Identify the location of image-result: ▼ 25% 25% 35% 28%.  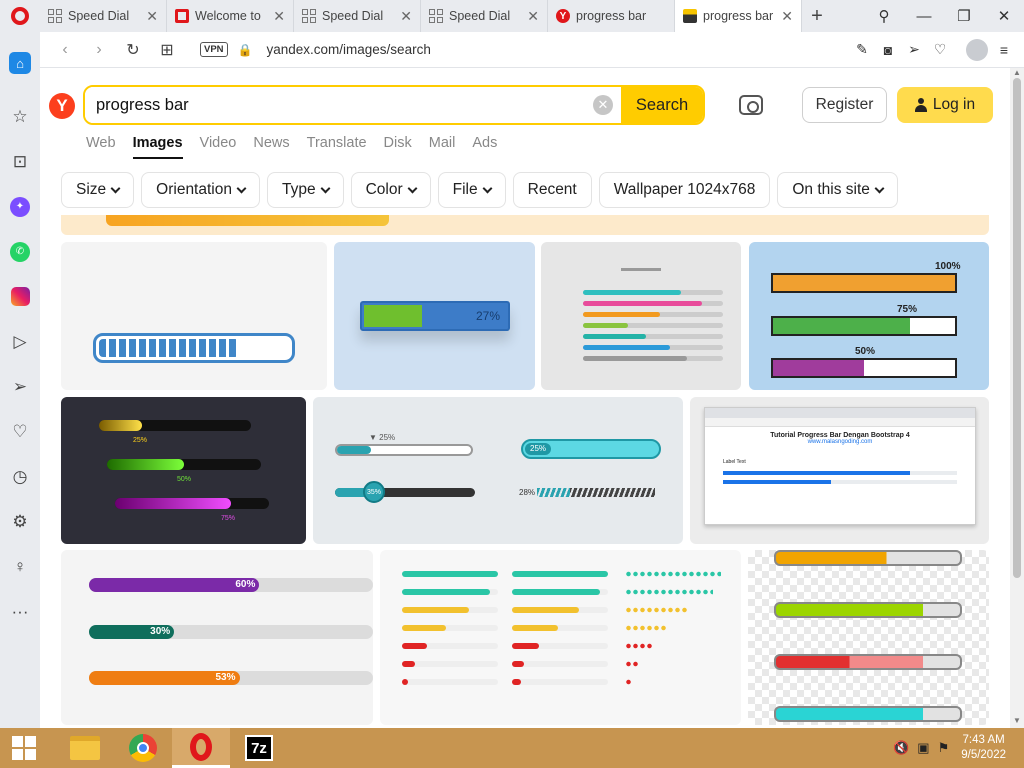
(498, 470).